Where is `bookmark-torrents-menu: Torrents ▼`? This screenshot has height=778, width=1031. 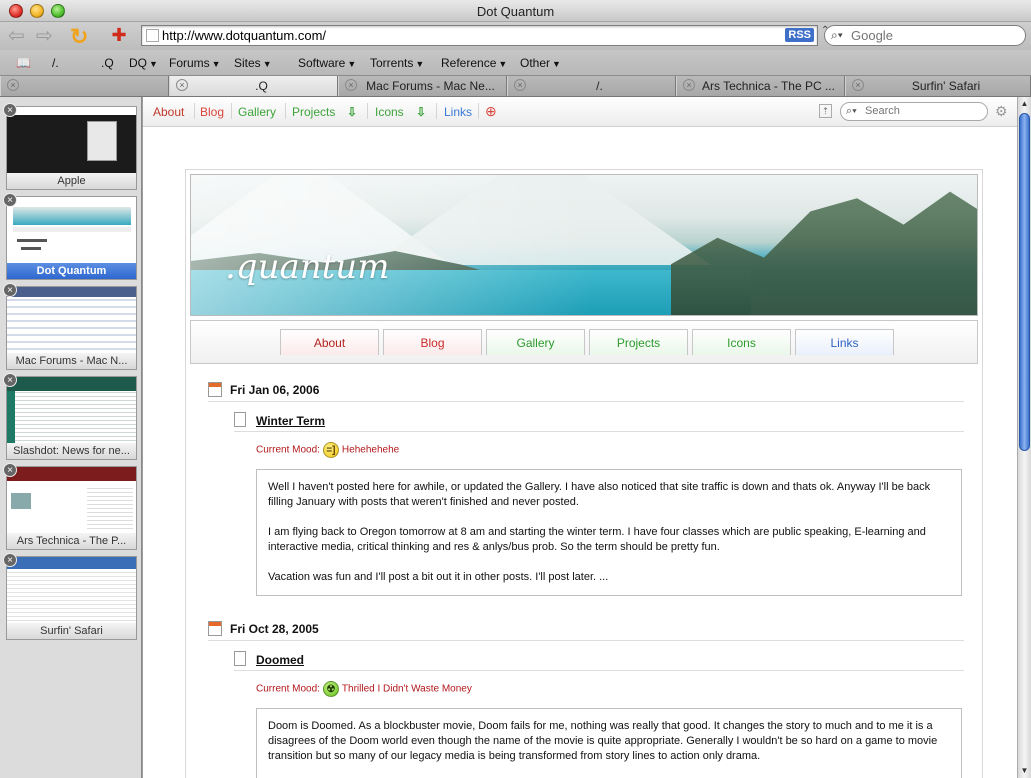
bookmark-torrents-menu: Torrents ▼ is located at coordinates (397, 63).